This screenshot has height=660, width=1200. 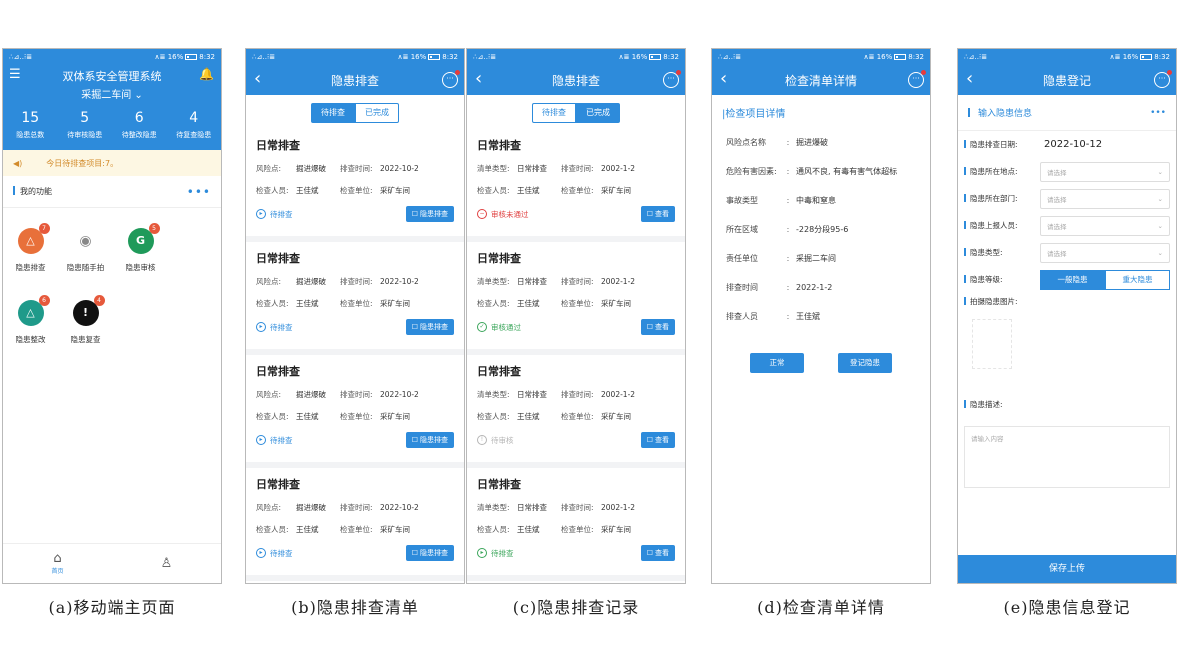 I want to click on section-title: |检查项目详情, so click(x=754, y=114).